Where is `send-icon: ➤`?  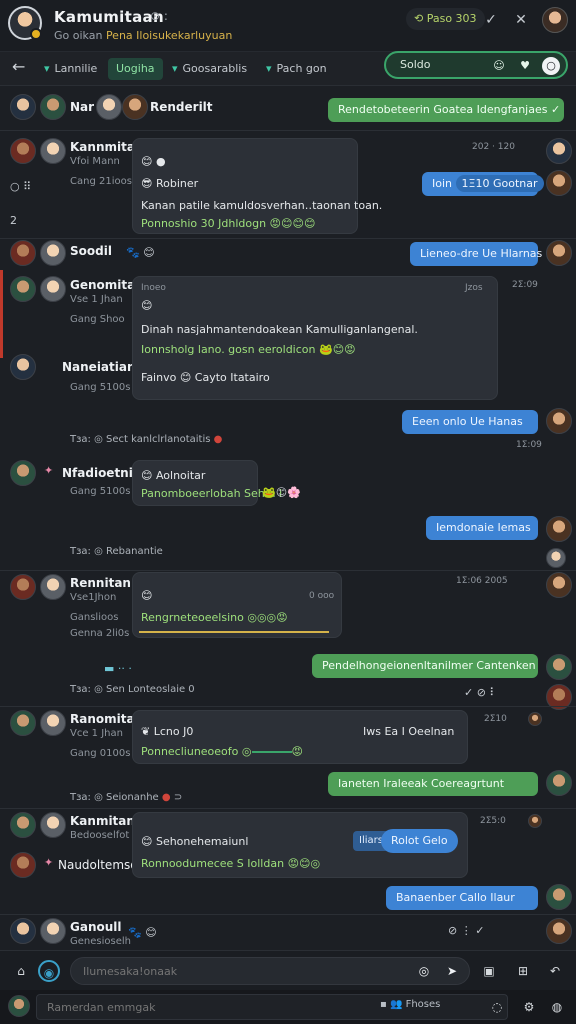
send-icon: ➤ is located at coordinates (452, 971).